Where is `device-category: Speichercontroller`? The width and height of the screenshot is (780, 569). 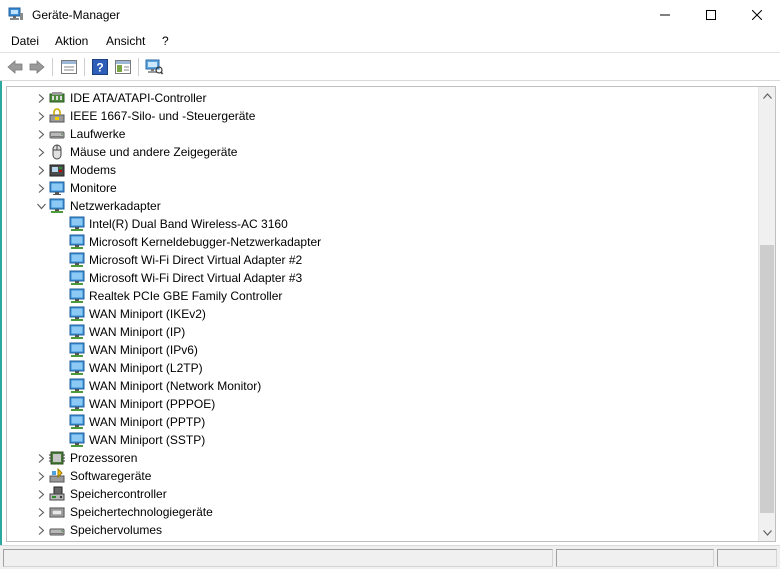
device-category: Speichercontroller is located at coordinates (382, 494).